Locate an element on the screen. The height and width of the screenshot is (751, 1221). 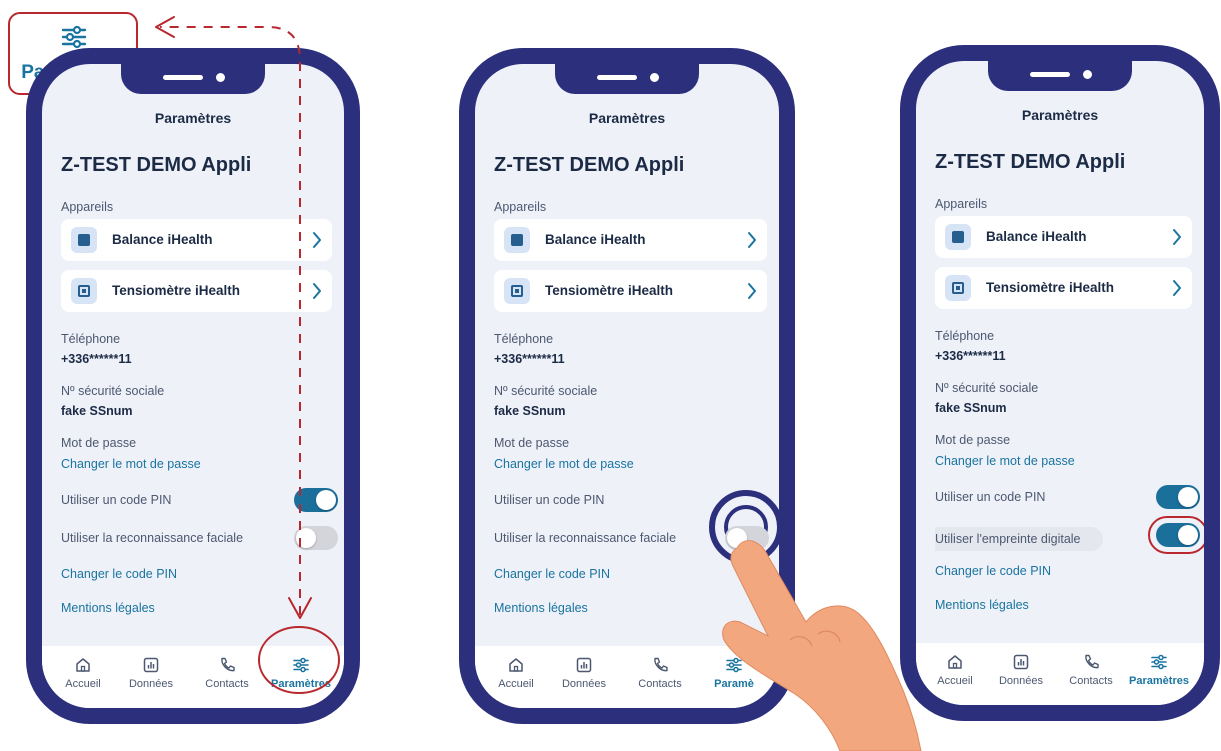
tab-bar: Accueil Données Contacts Paramè is located at coordinates (627, 682).